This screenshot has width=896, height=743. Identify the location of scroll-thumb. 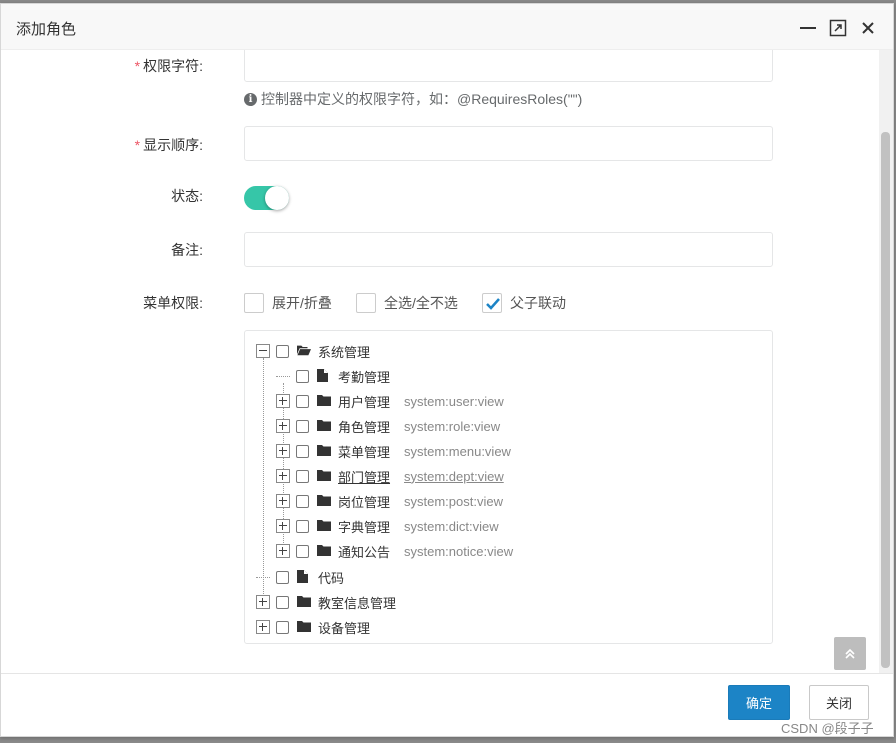
(885, 400).